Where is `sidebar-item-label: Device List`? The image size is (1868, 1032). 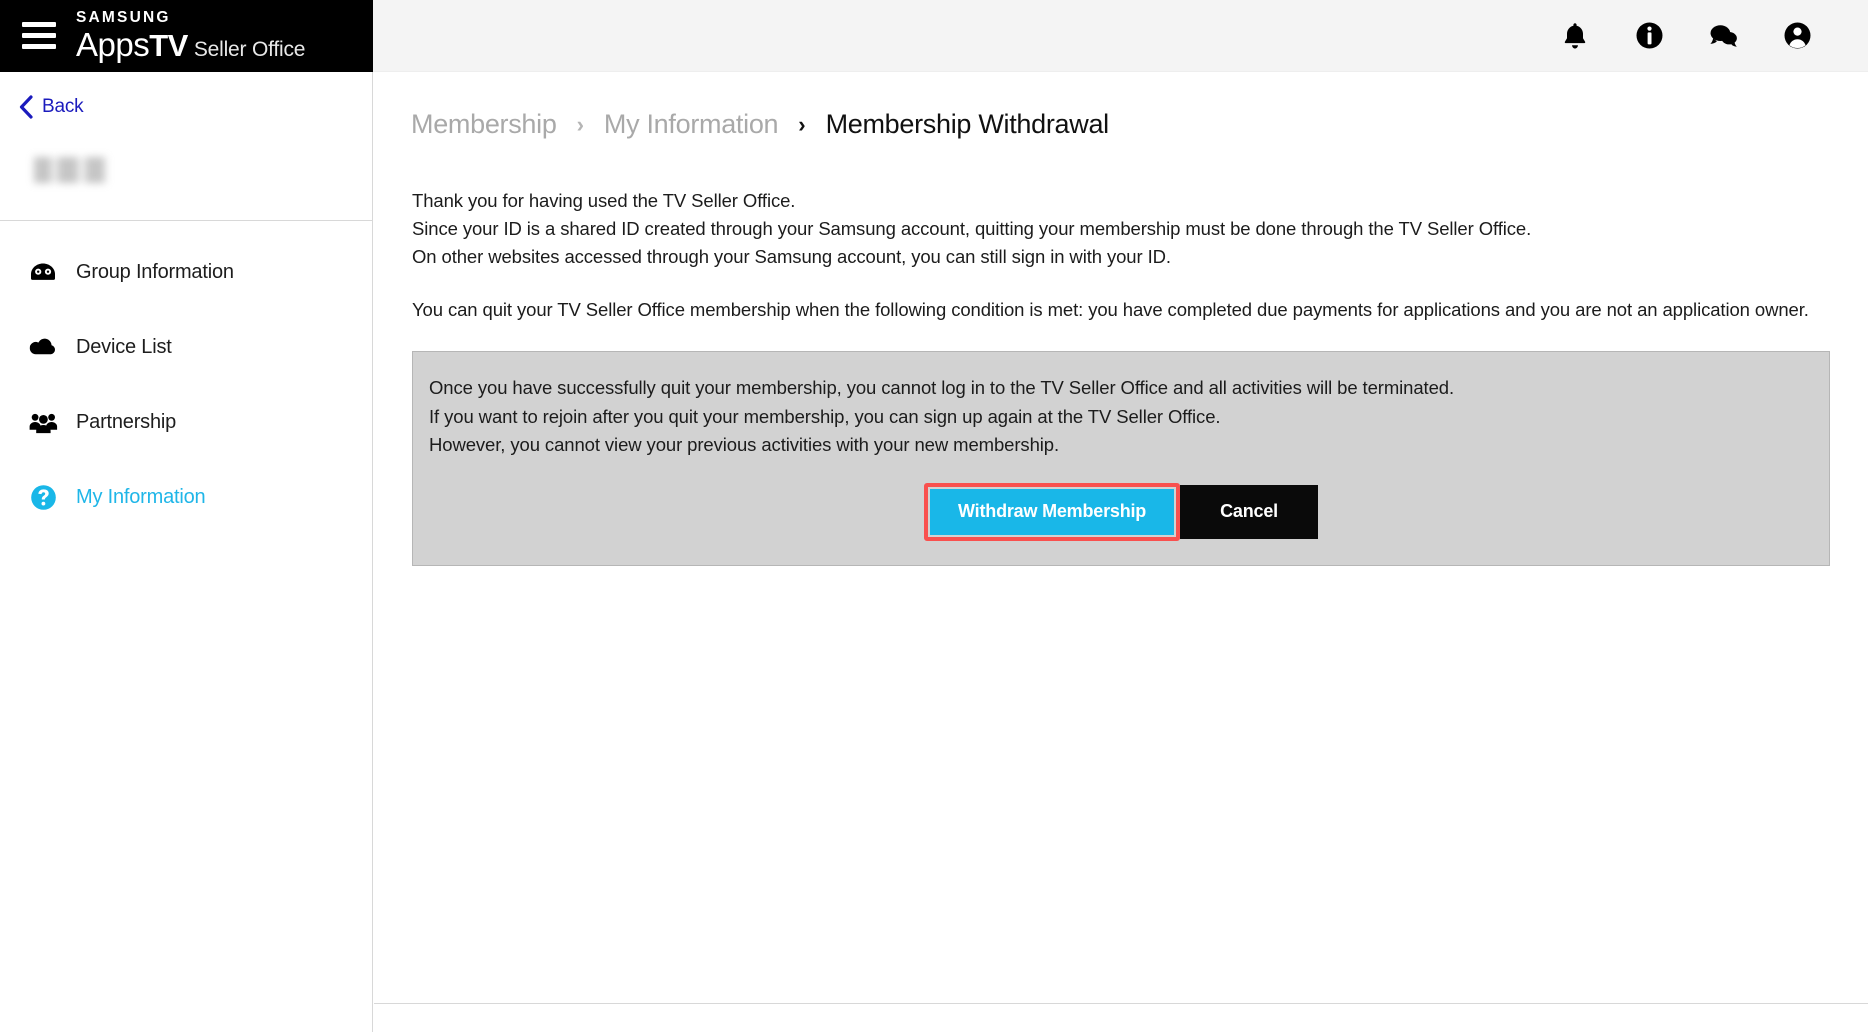
sidebar-item-label: Device List is located at coordinates (124, 347).